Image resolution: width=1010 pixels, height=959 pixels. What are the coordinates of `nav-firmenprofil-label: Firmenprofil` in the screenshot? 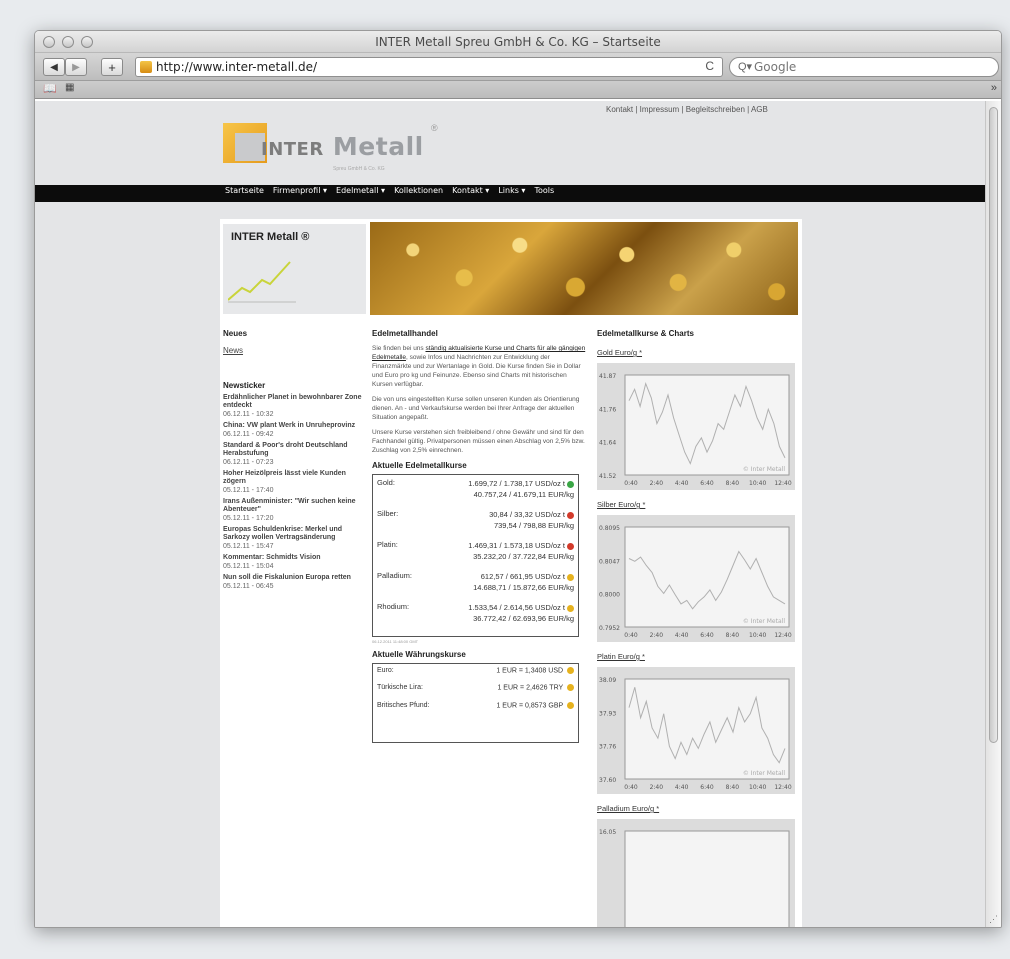 It's located at (296, 190).